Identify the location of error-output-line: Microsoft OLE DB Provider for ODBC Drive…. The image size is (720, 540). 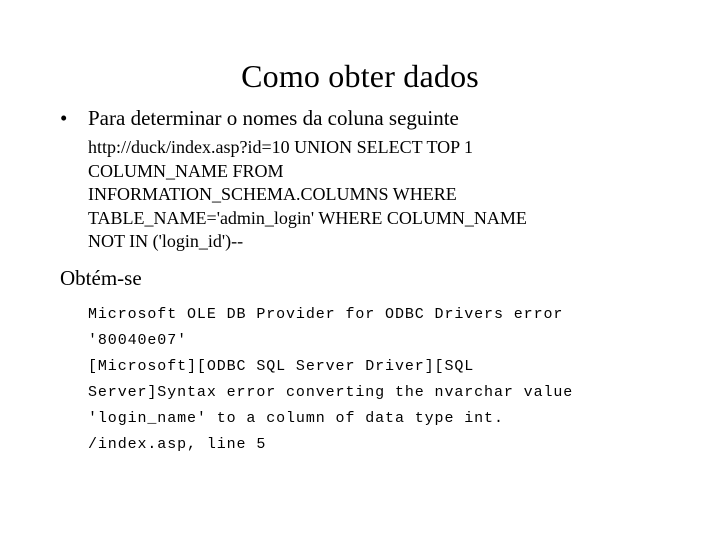
(326, 314).